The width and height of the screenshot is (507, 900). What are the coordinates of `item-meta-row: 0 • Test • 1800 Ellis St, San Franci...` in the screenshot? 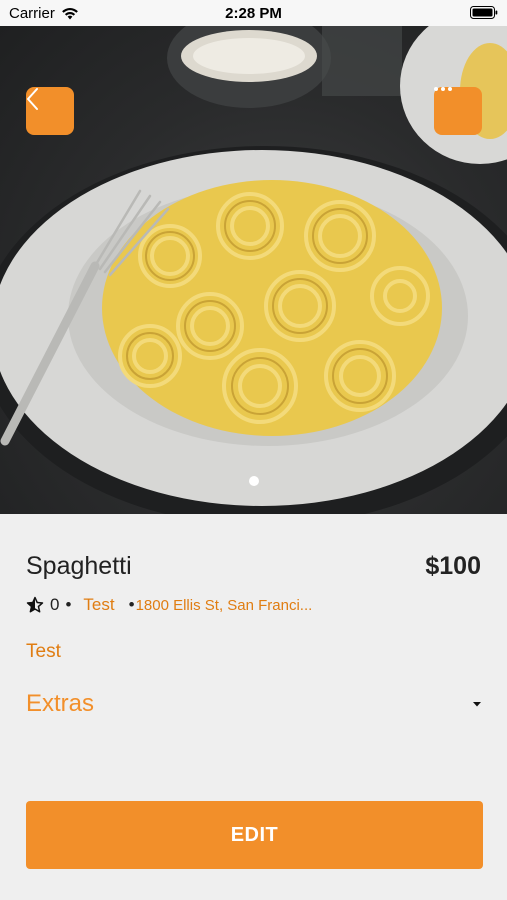 It's located at (169, 605).